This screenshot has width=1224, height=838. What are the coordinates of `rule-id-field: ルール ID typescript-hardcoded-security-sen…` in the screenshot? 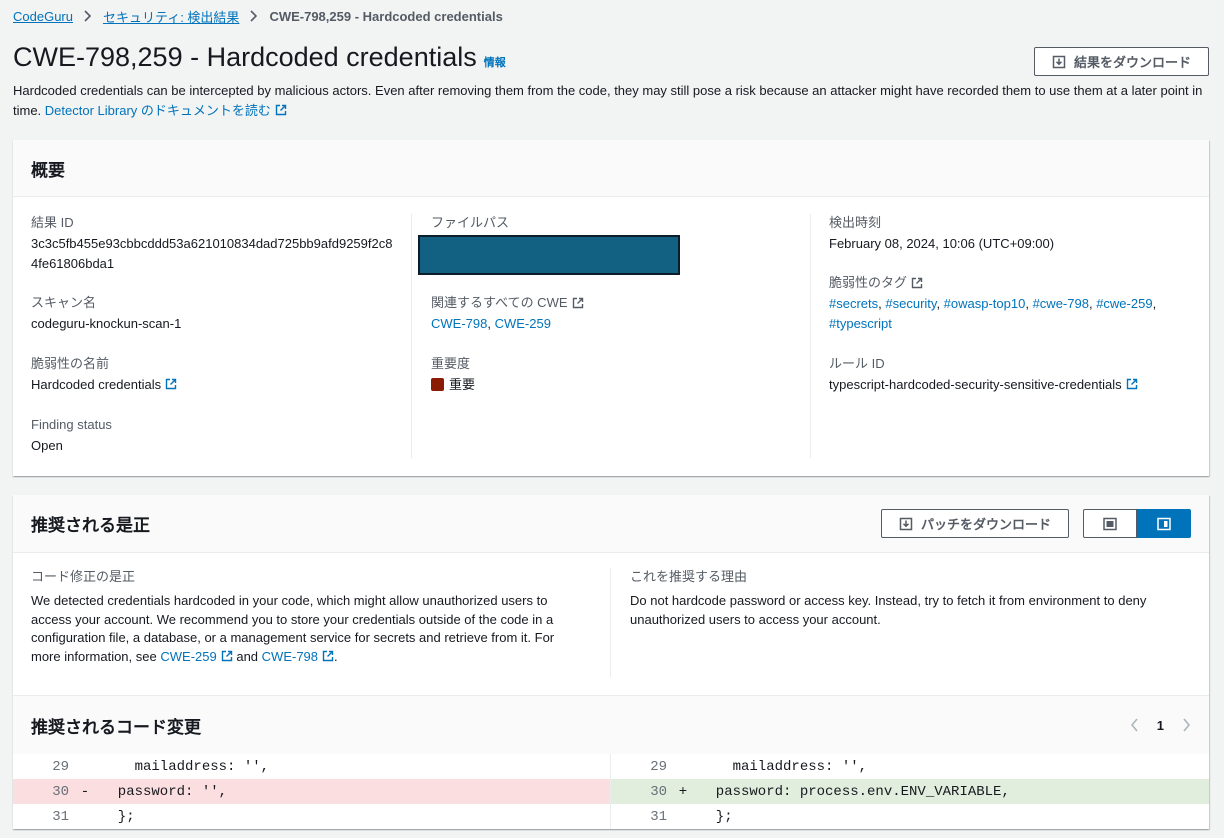 It's located at (983, 375).